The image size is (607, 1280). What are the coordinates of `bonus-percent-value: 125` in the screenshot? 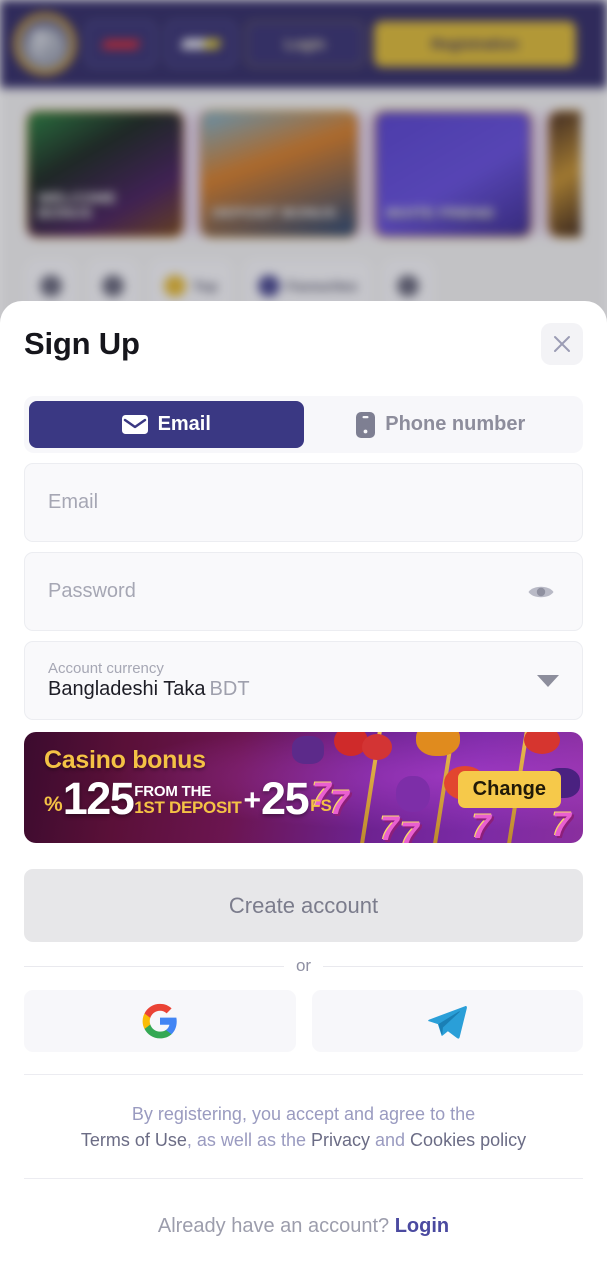 It's located at (98, 798).